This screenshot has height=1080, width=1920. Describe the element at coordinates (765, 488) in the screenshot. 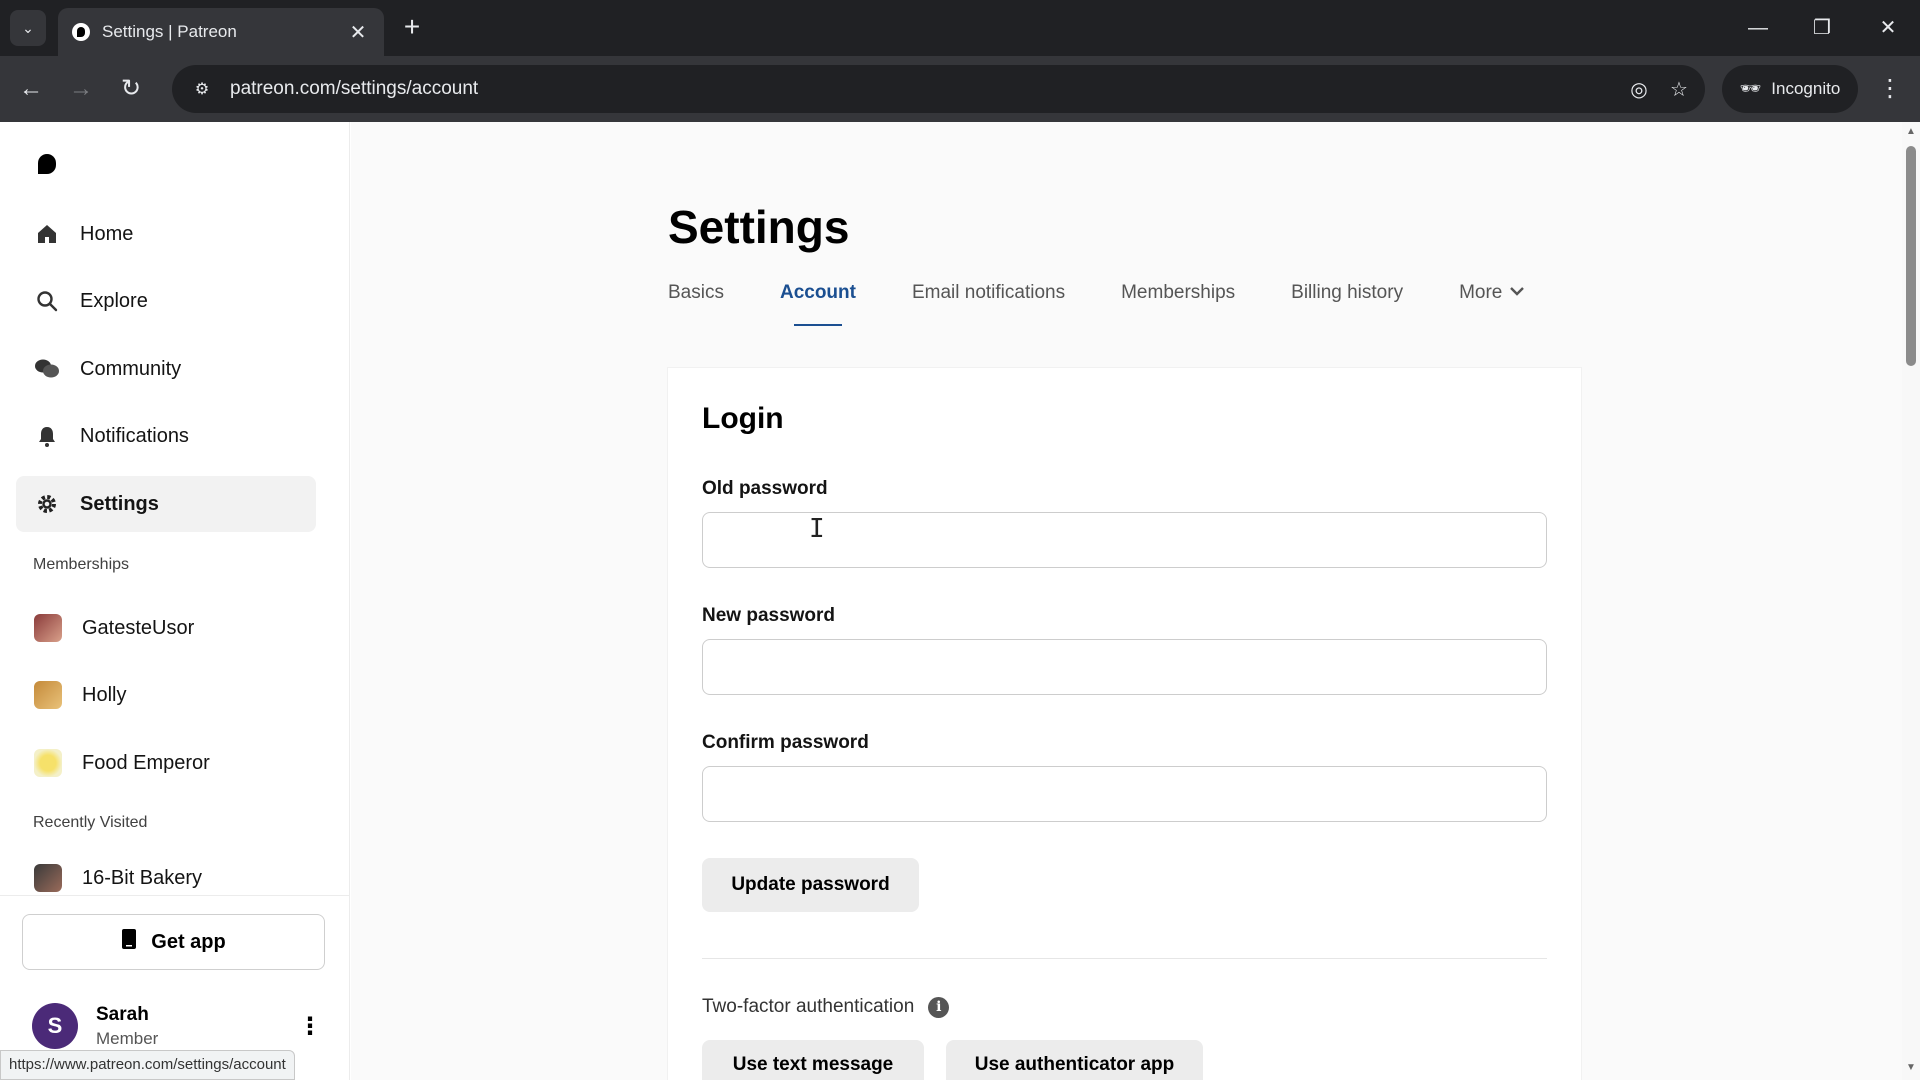

I see `old-password-label: Old password` at that location.